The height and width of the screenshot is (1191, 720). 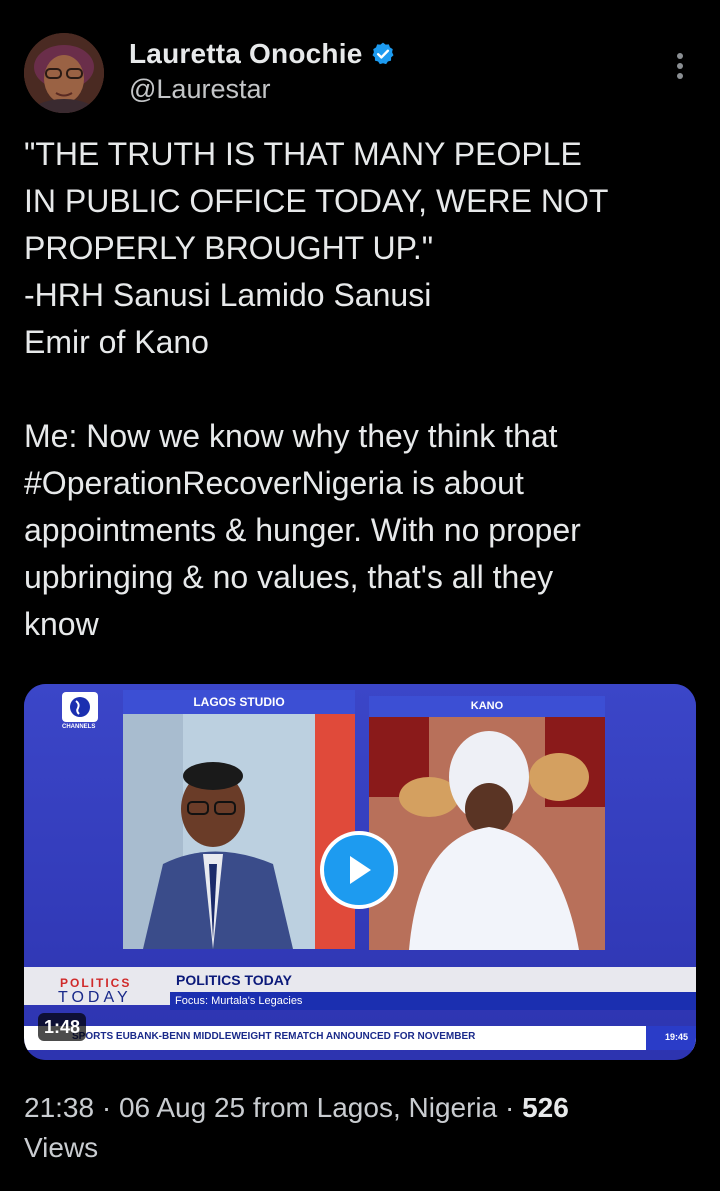 I want to click on views-count: 526, so click(x=545, y=1107).